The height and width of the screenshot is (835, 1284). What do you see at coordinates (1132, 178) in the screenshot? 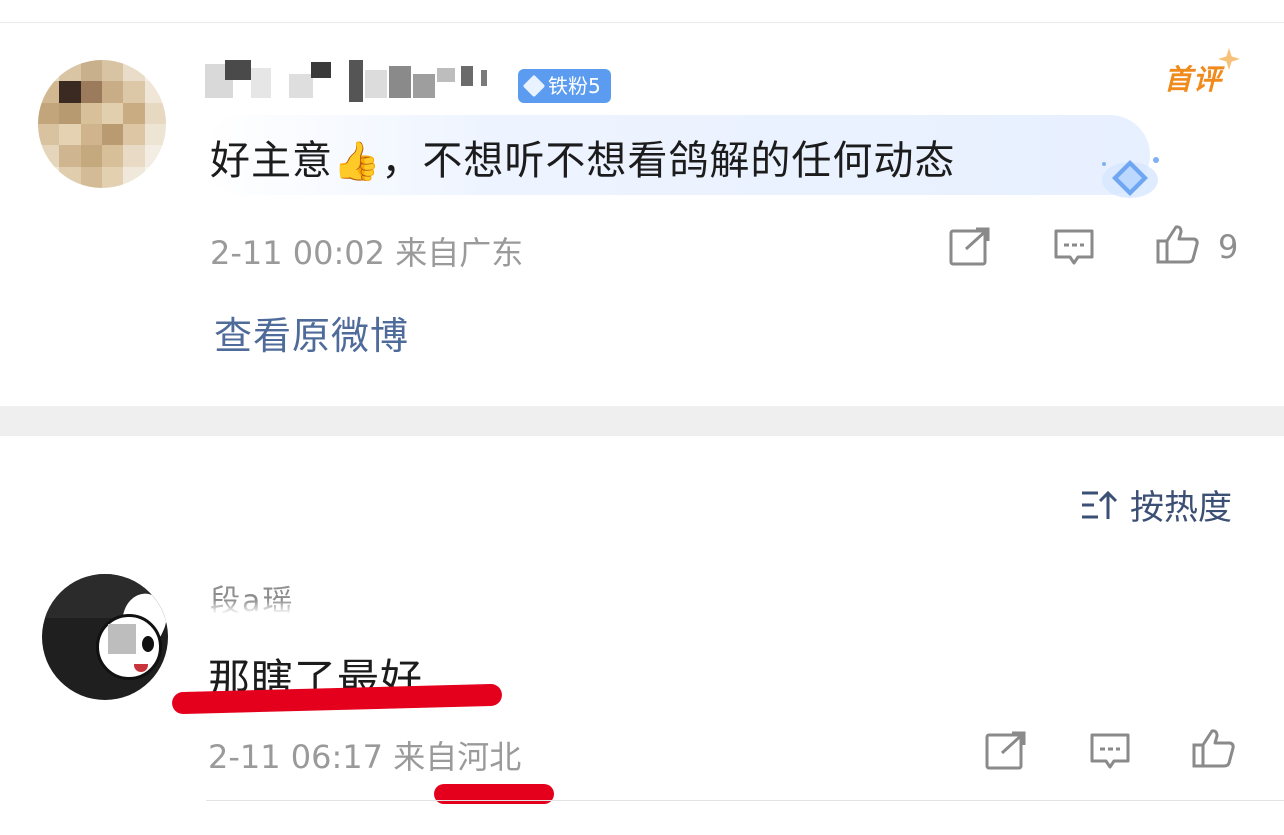
I see `gem-decoration` at bounding box center [1132, 178].